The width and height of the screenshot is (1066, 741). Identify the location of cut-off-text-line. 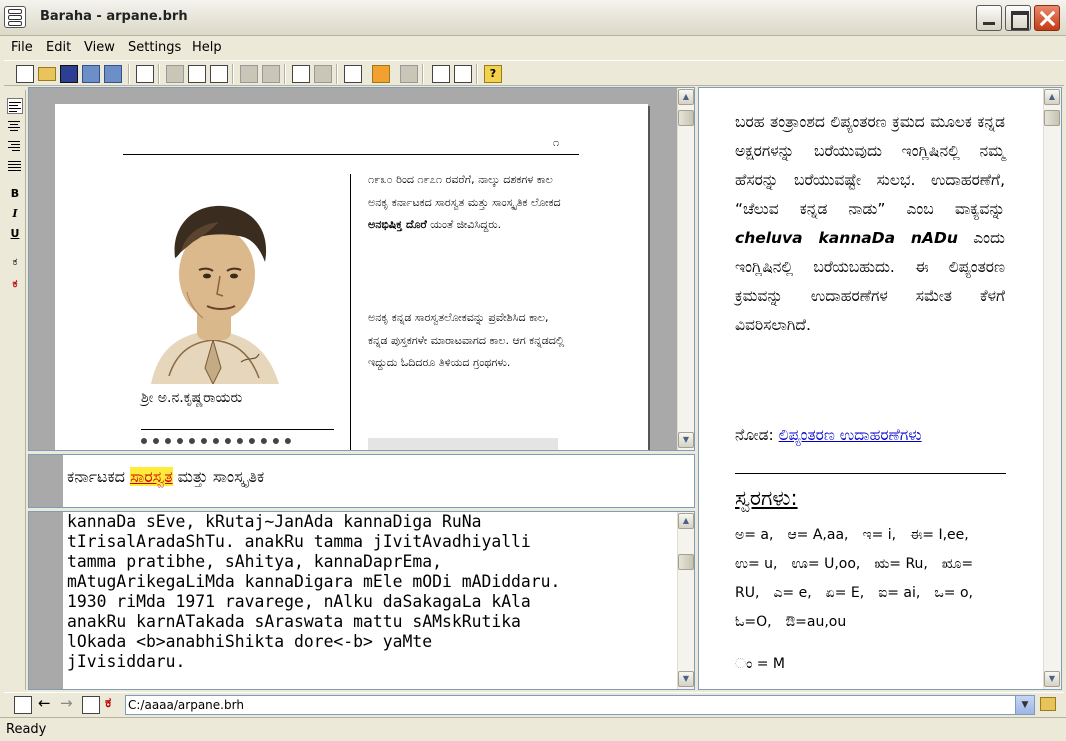
(216, 444).